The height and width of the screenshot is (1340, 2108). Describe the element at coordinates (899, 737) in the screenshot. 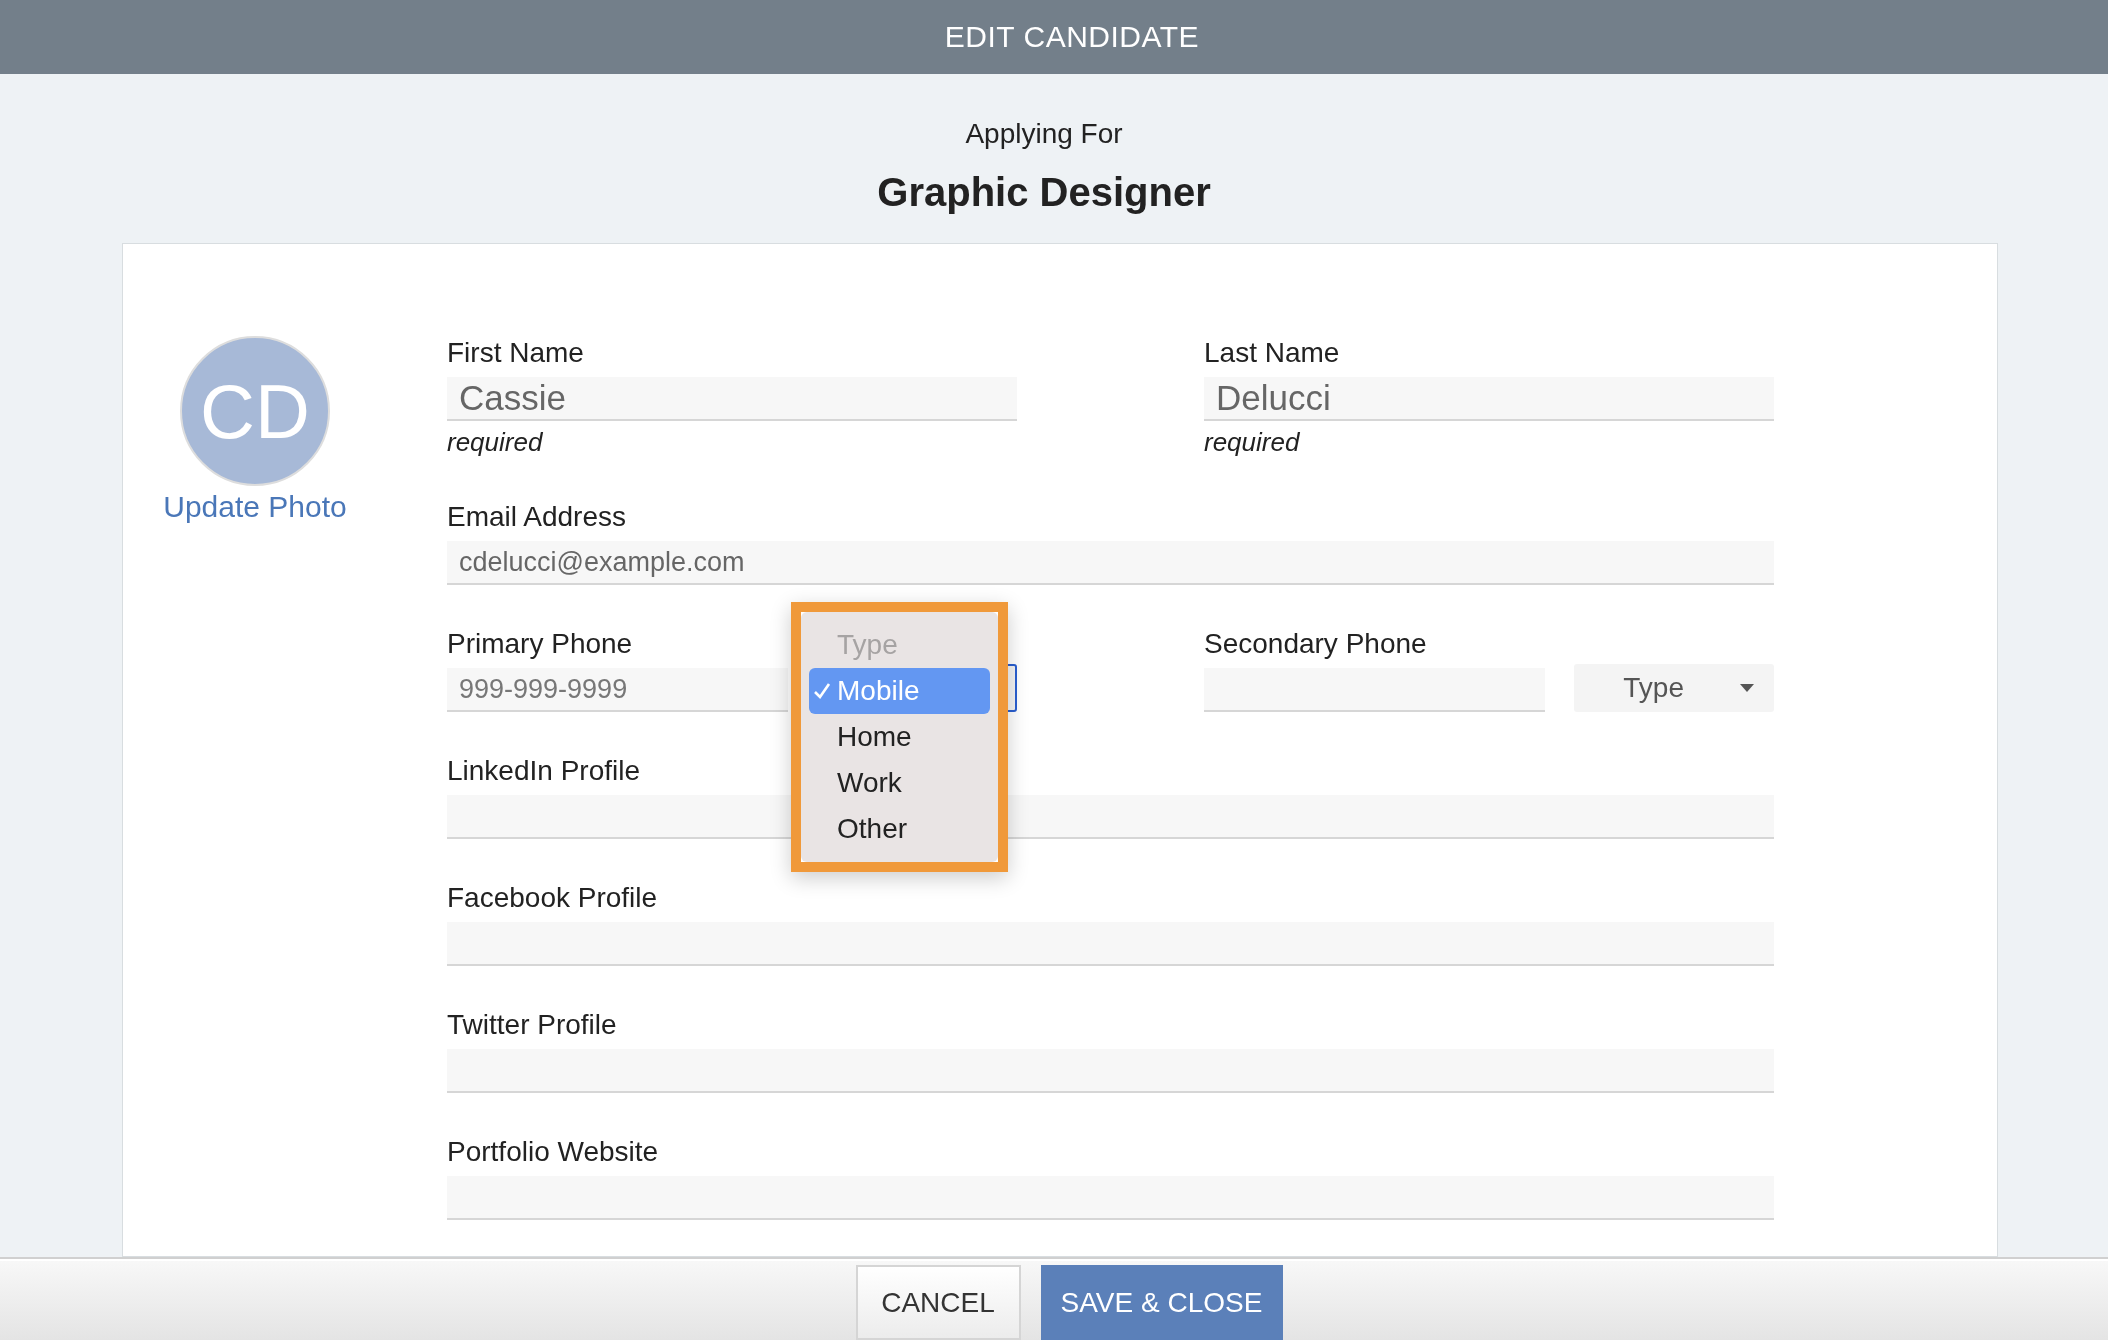

I see `dropdown-option: Home` at that location.